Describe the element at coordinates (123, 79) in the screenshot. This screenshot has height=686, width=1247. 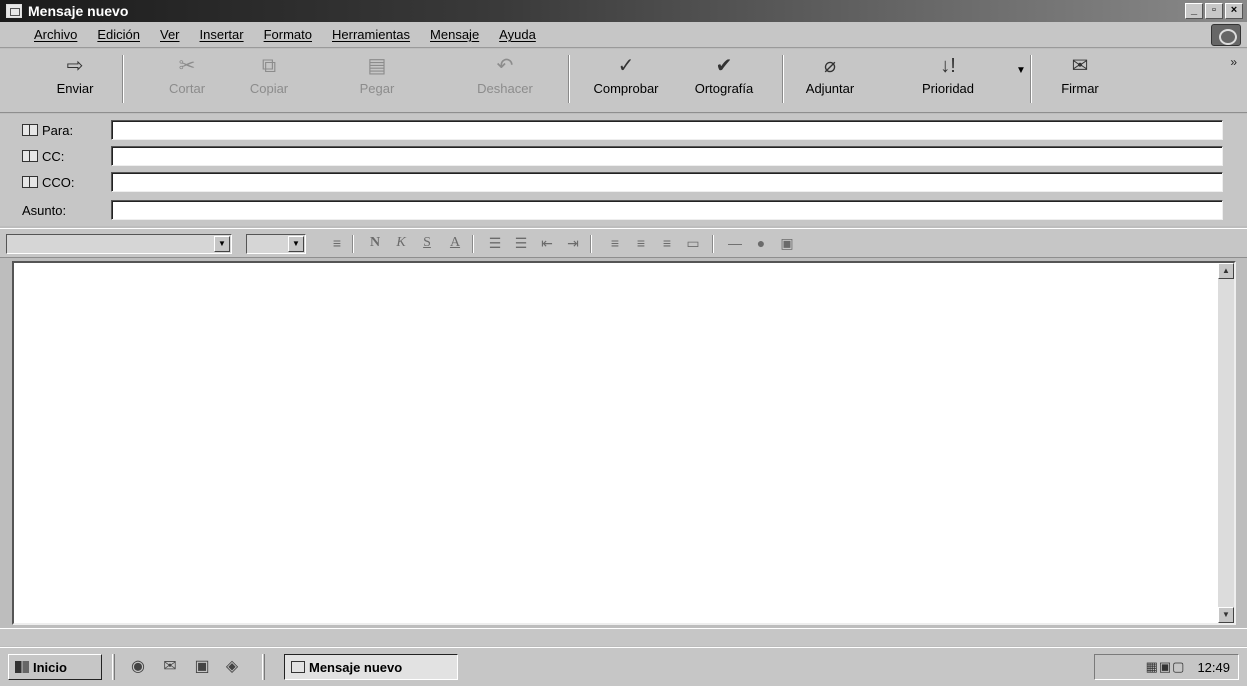
I see `toolbar-separator` at that location.